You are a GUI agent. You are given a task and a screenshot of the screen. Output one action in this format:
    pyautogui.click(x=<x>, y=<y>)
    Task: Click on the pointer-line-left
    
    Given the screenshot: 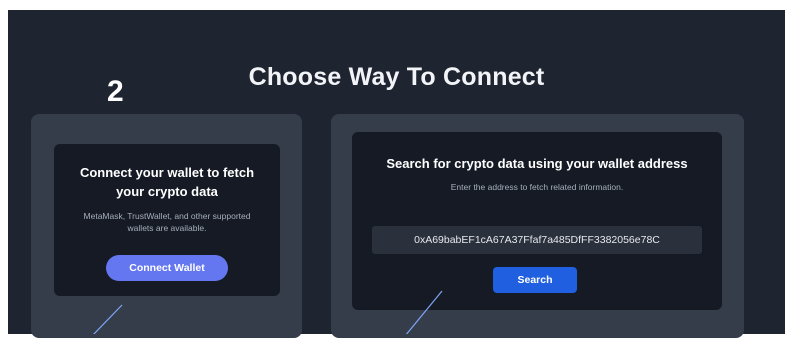 What is the action you would take?
    pyautogui.click(x=108, y=319)
    